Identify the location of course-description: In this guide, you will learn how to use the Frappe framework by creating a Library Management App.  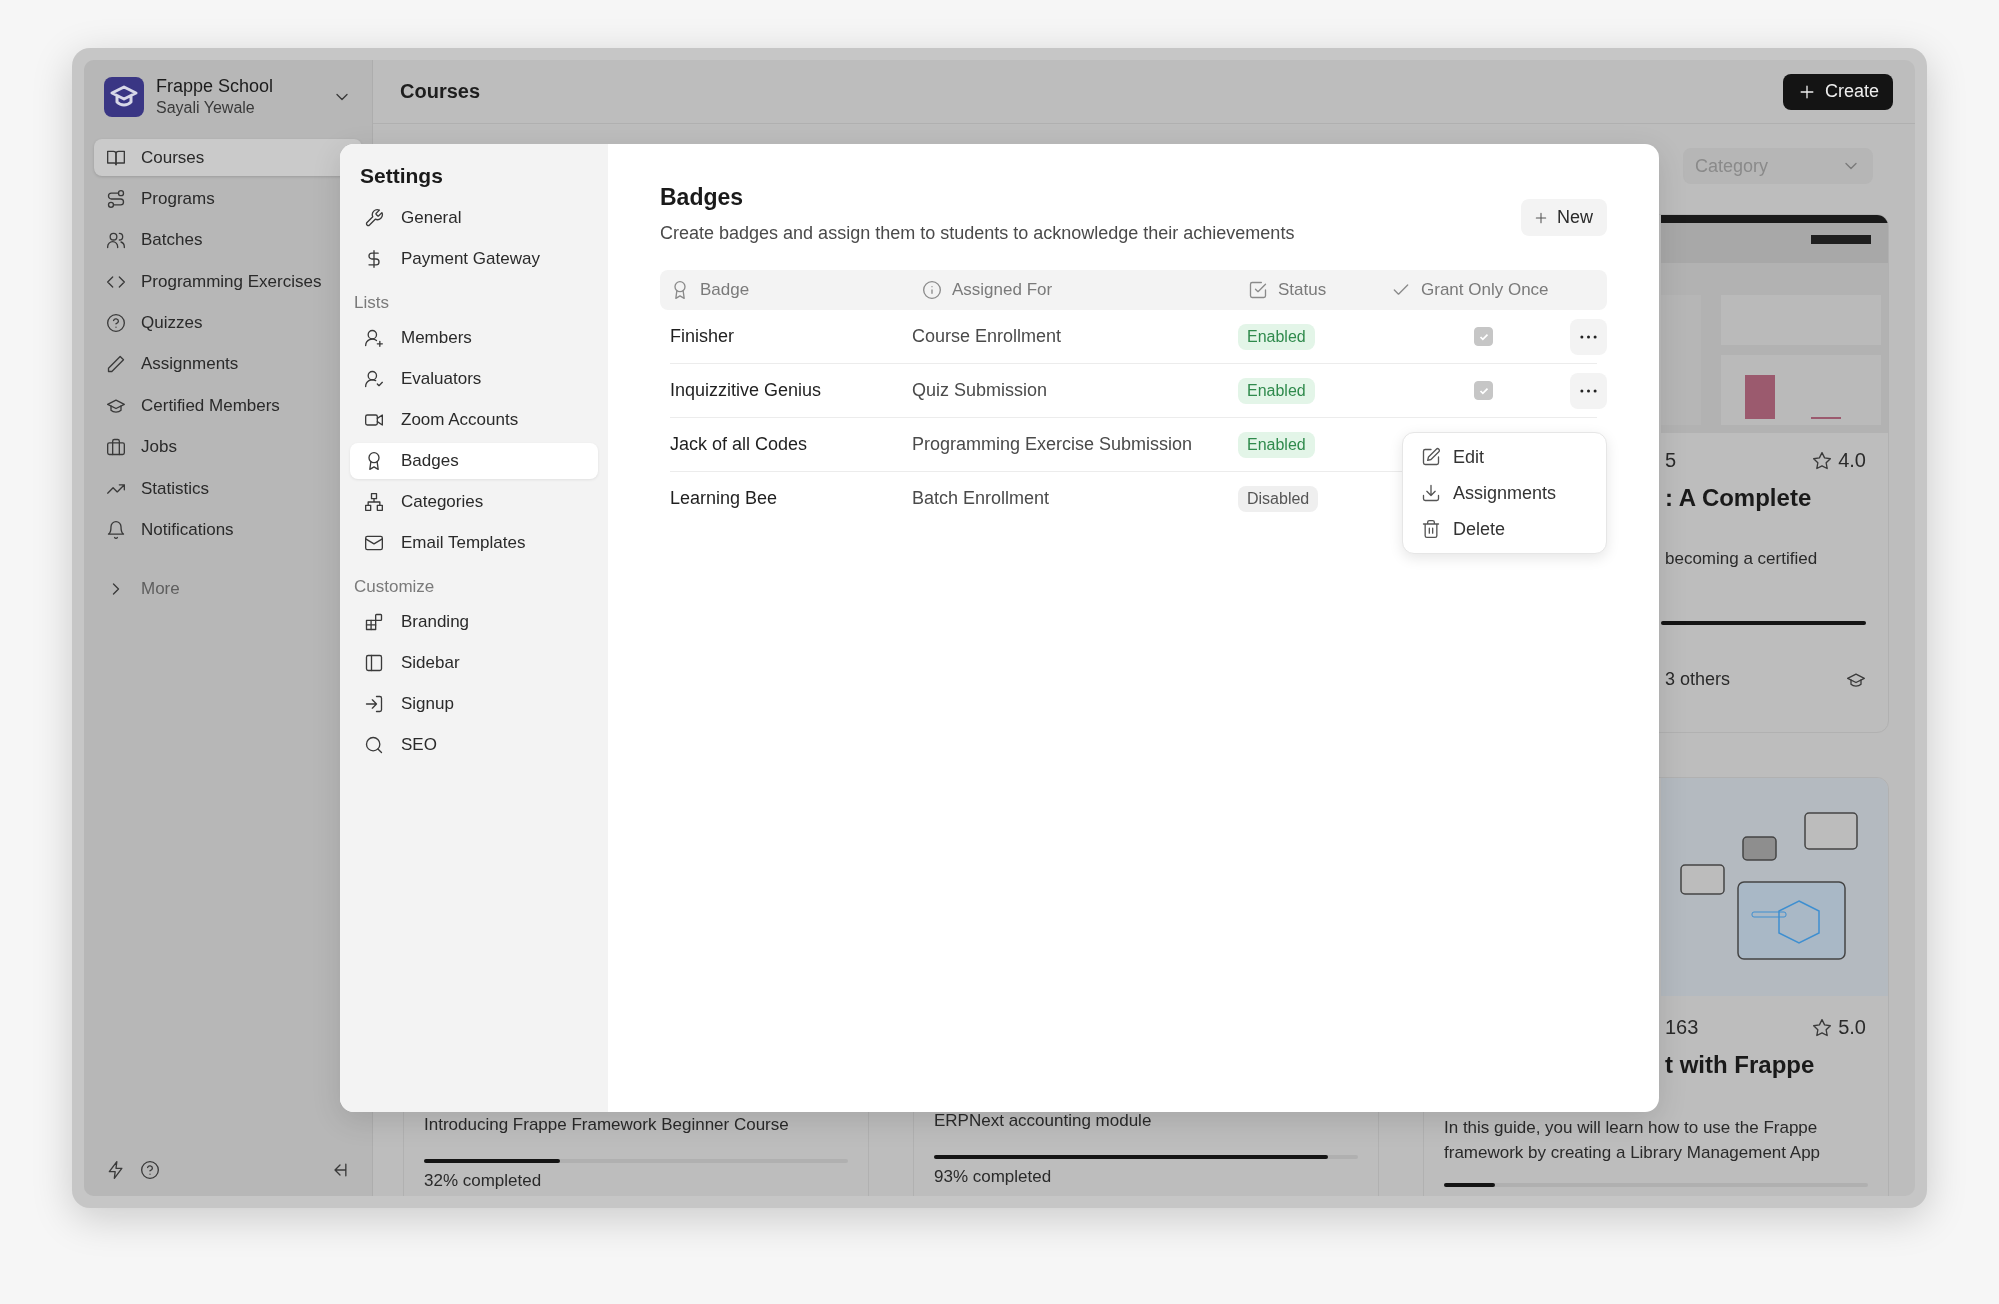
(1633, 1140).